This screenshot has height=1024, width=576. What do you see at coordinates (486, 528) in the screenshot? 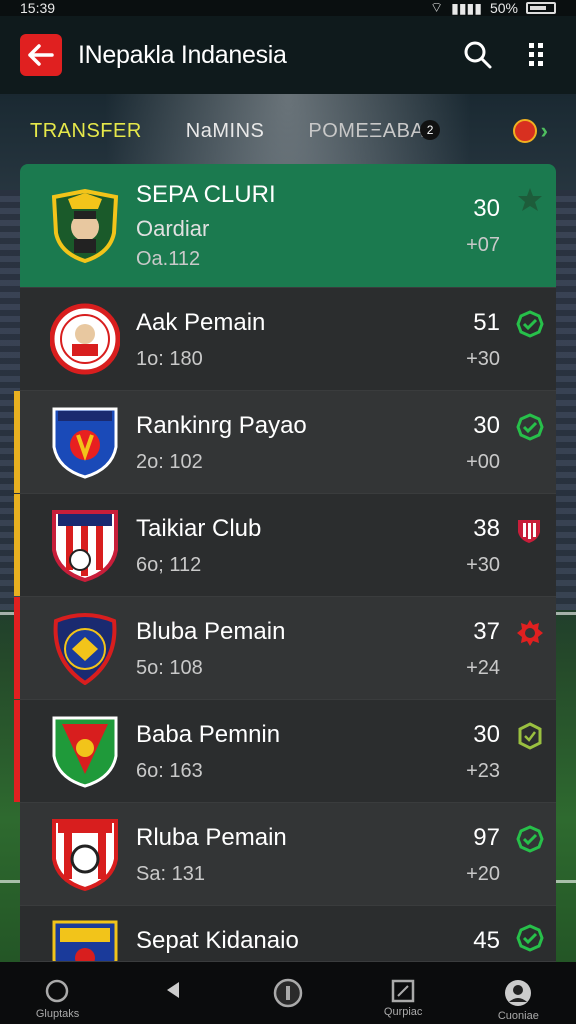
I see `club-score: 38` at bounding box center [486, 528].